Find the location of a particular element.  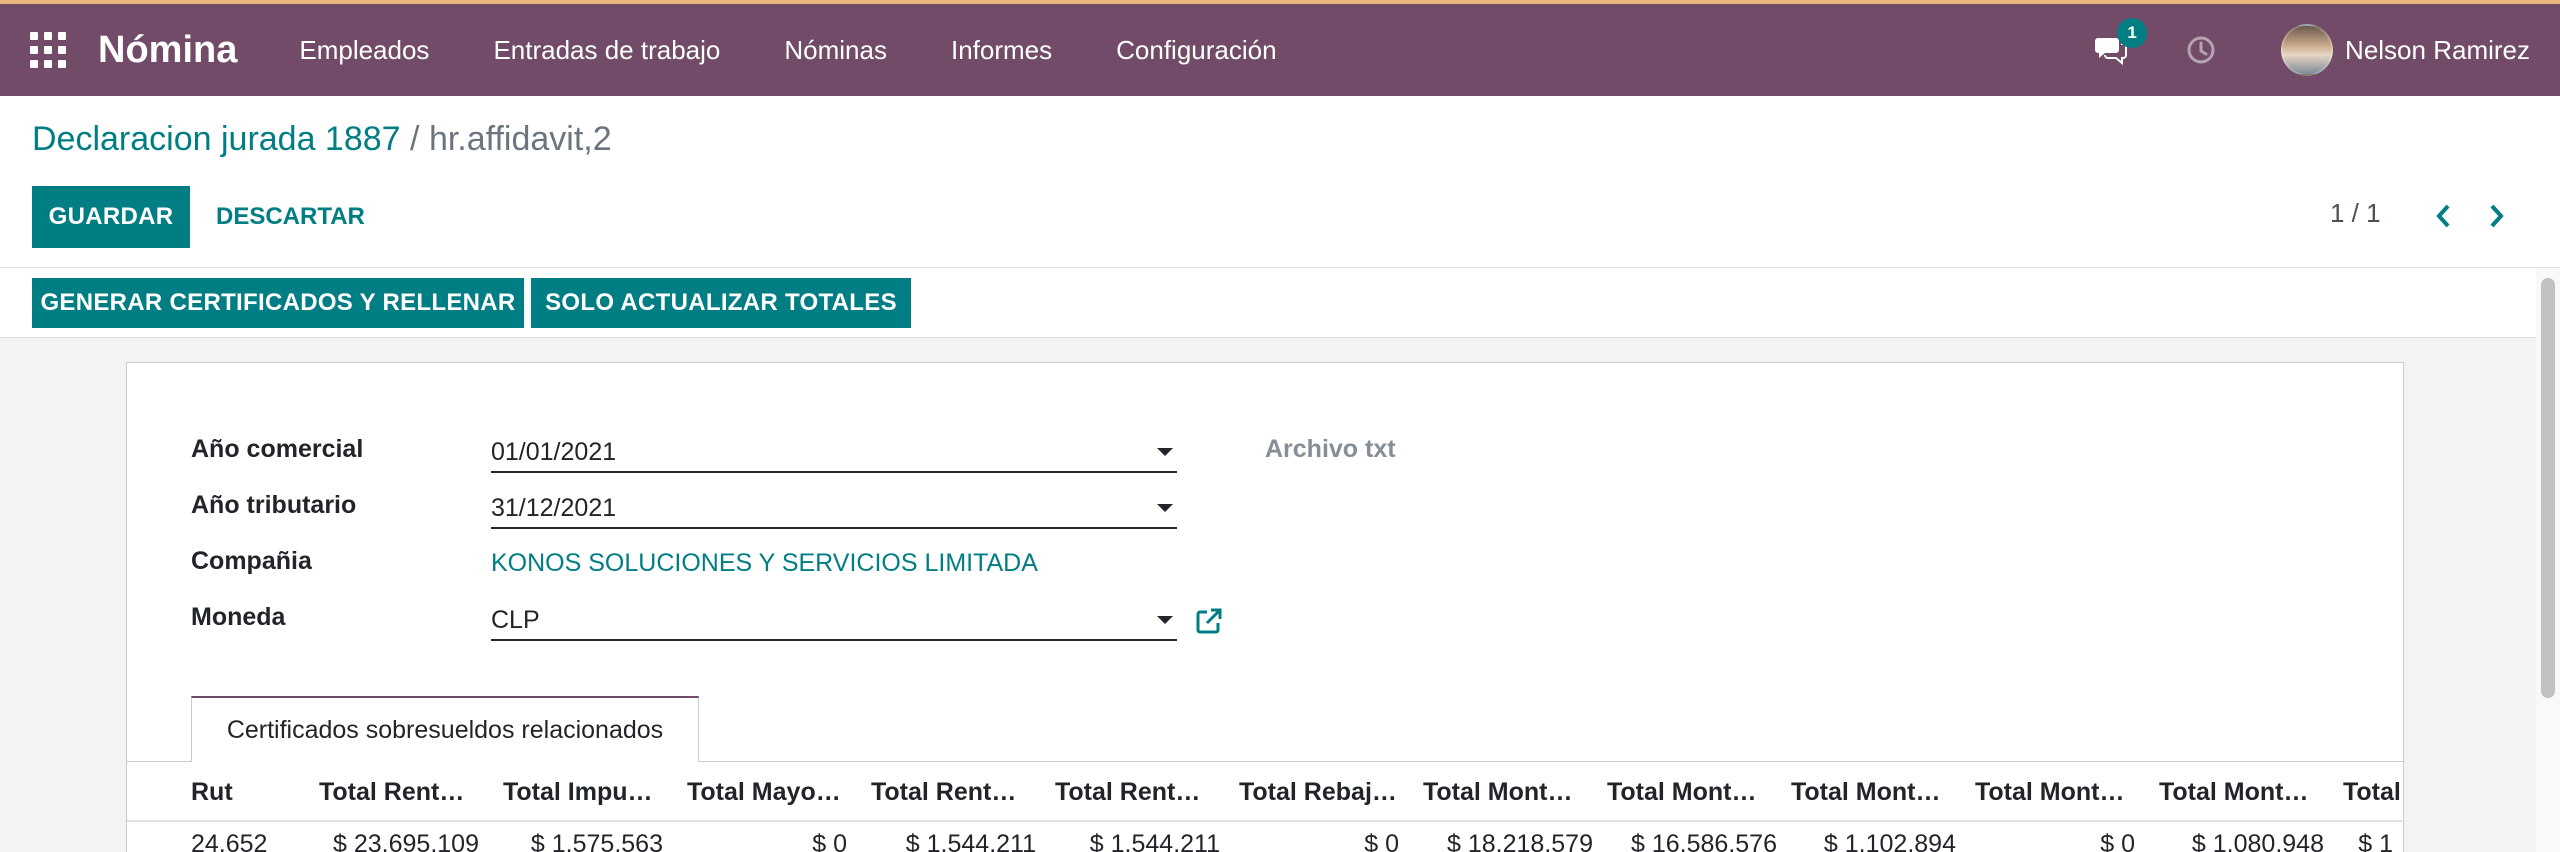

chevron-right-icon is located at coordinates (2497, 216).